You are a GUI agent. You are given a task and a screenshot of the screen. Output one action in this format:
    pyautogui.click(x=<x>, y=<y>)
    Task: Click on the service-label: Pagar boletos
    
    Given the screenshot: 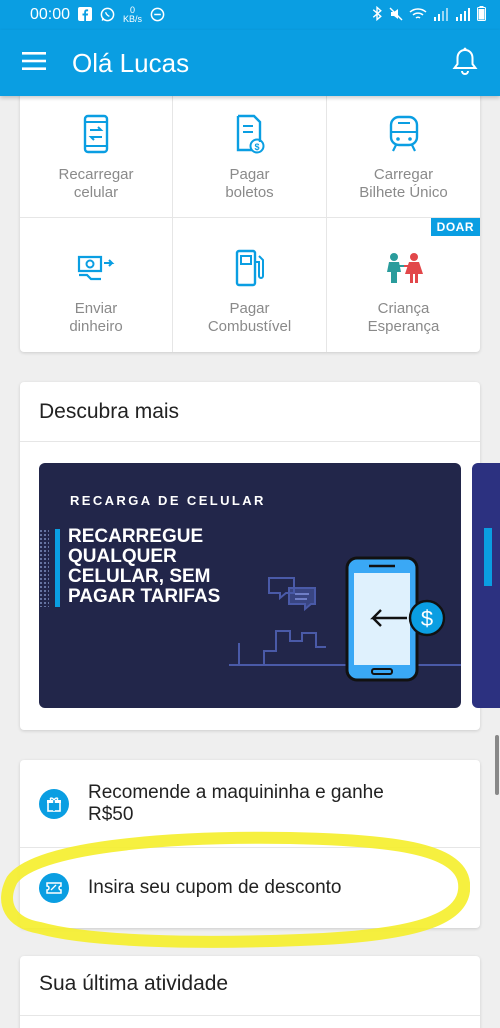 What is the action you would take?
    pyautogui.click(x=249, y=183)
    